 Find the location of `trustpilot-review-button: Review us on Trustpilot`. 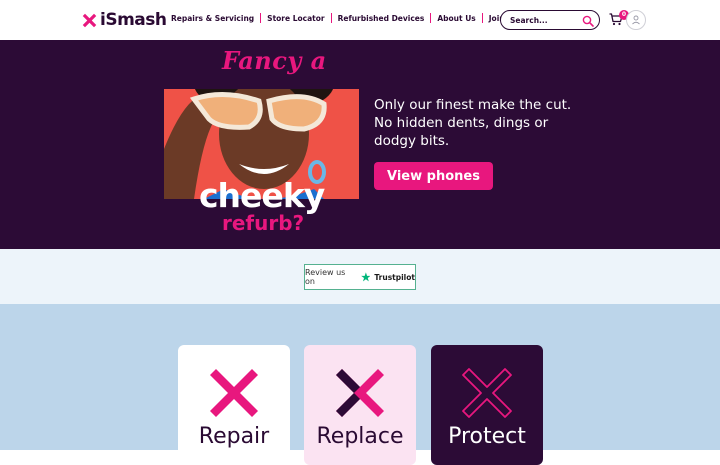

trustpilot-review-button: Review us on Trustpilot is located at coordinates (360, 277).